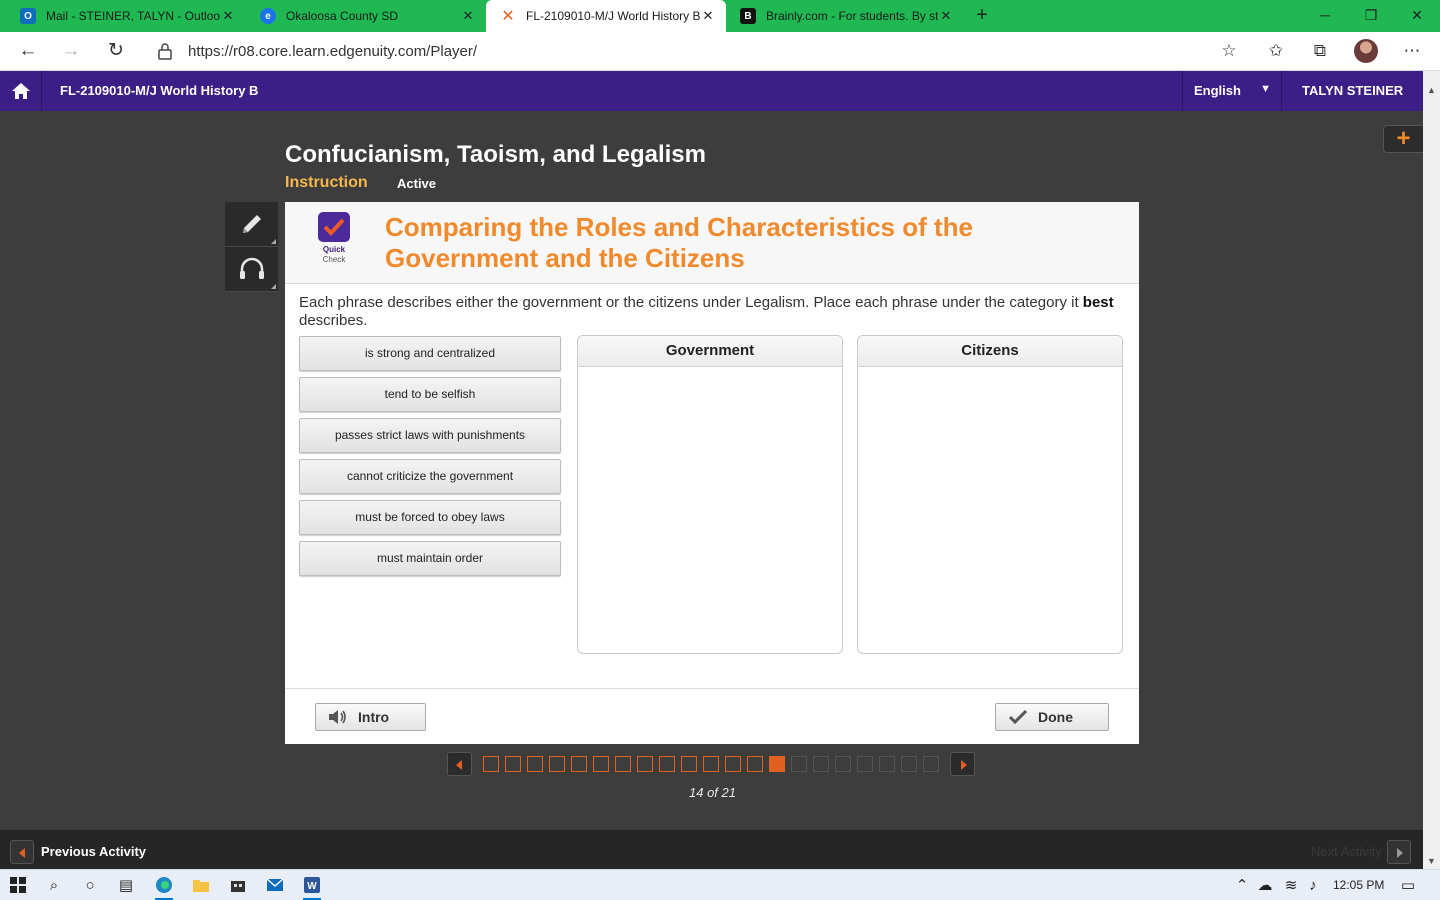 The width and height of the screenshot is (1440, 900). What do you see at coordinates (251, 269) in the screenshot?
I see `audio-tool-button` at bounding box center [251, 269].